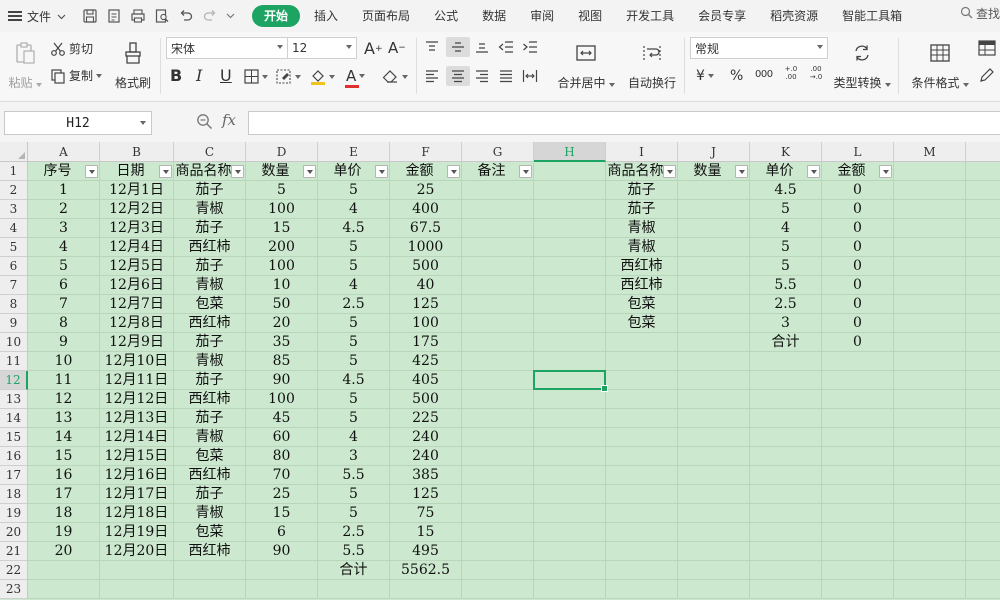  What do you see at coordinates (530, 76) in the screenshot?
I see `distributed-button` at bounding box center [530, 76].